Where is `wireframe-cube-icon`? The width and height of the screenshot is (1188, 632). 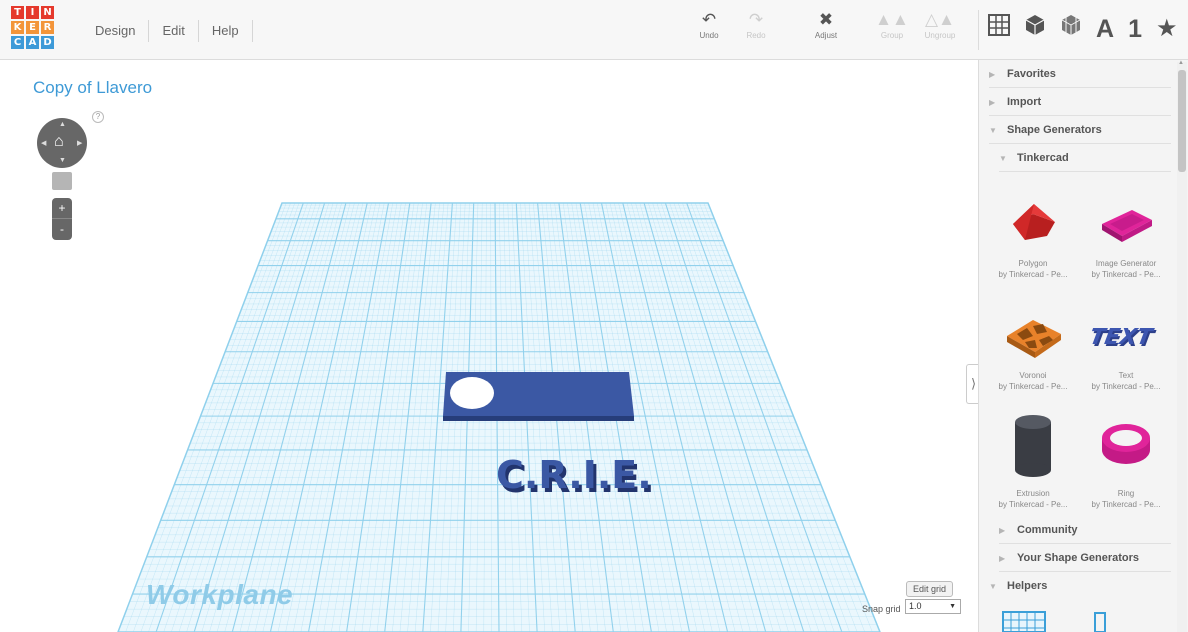 wireframe-cube-icon is located at coordinates (1071, 29).